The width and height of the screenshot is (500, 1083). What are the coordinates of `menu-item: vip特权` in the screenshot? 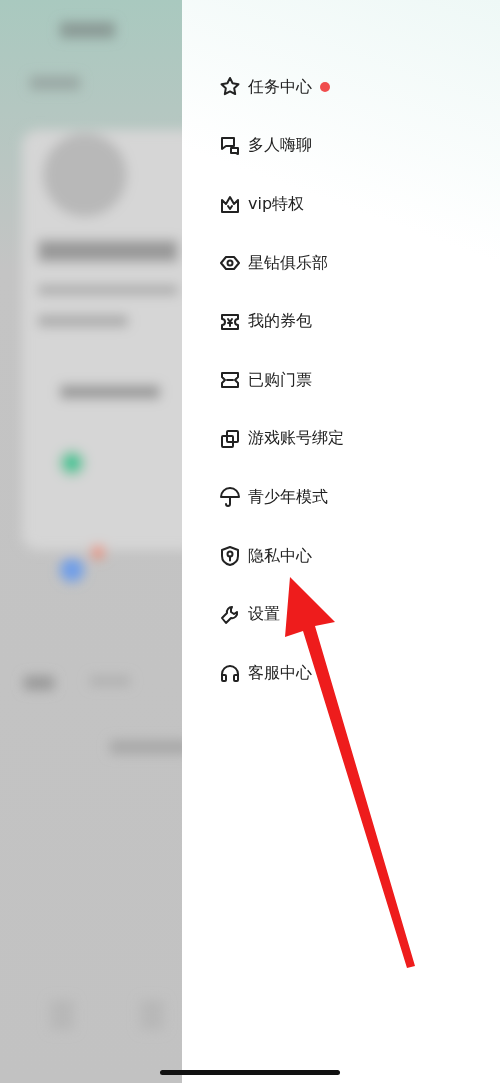 It's located at (276, 204).